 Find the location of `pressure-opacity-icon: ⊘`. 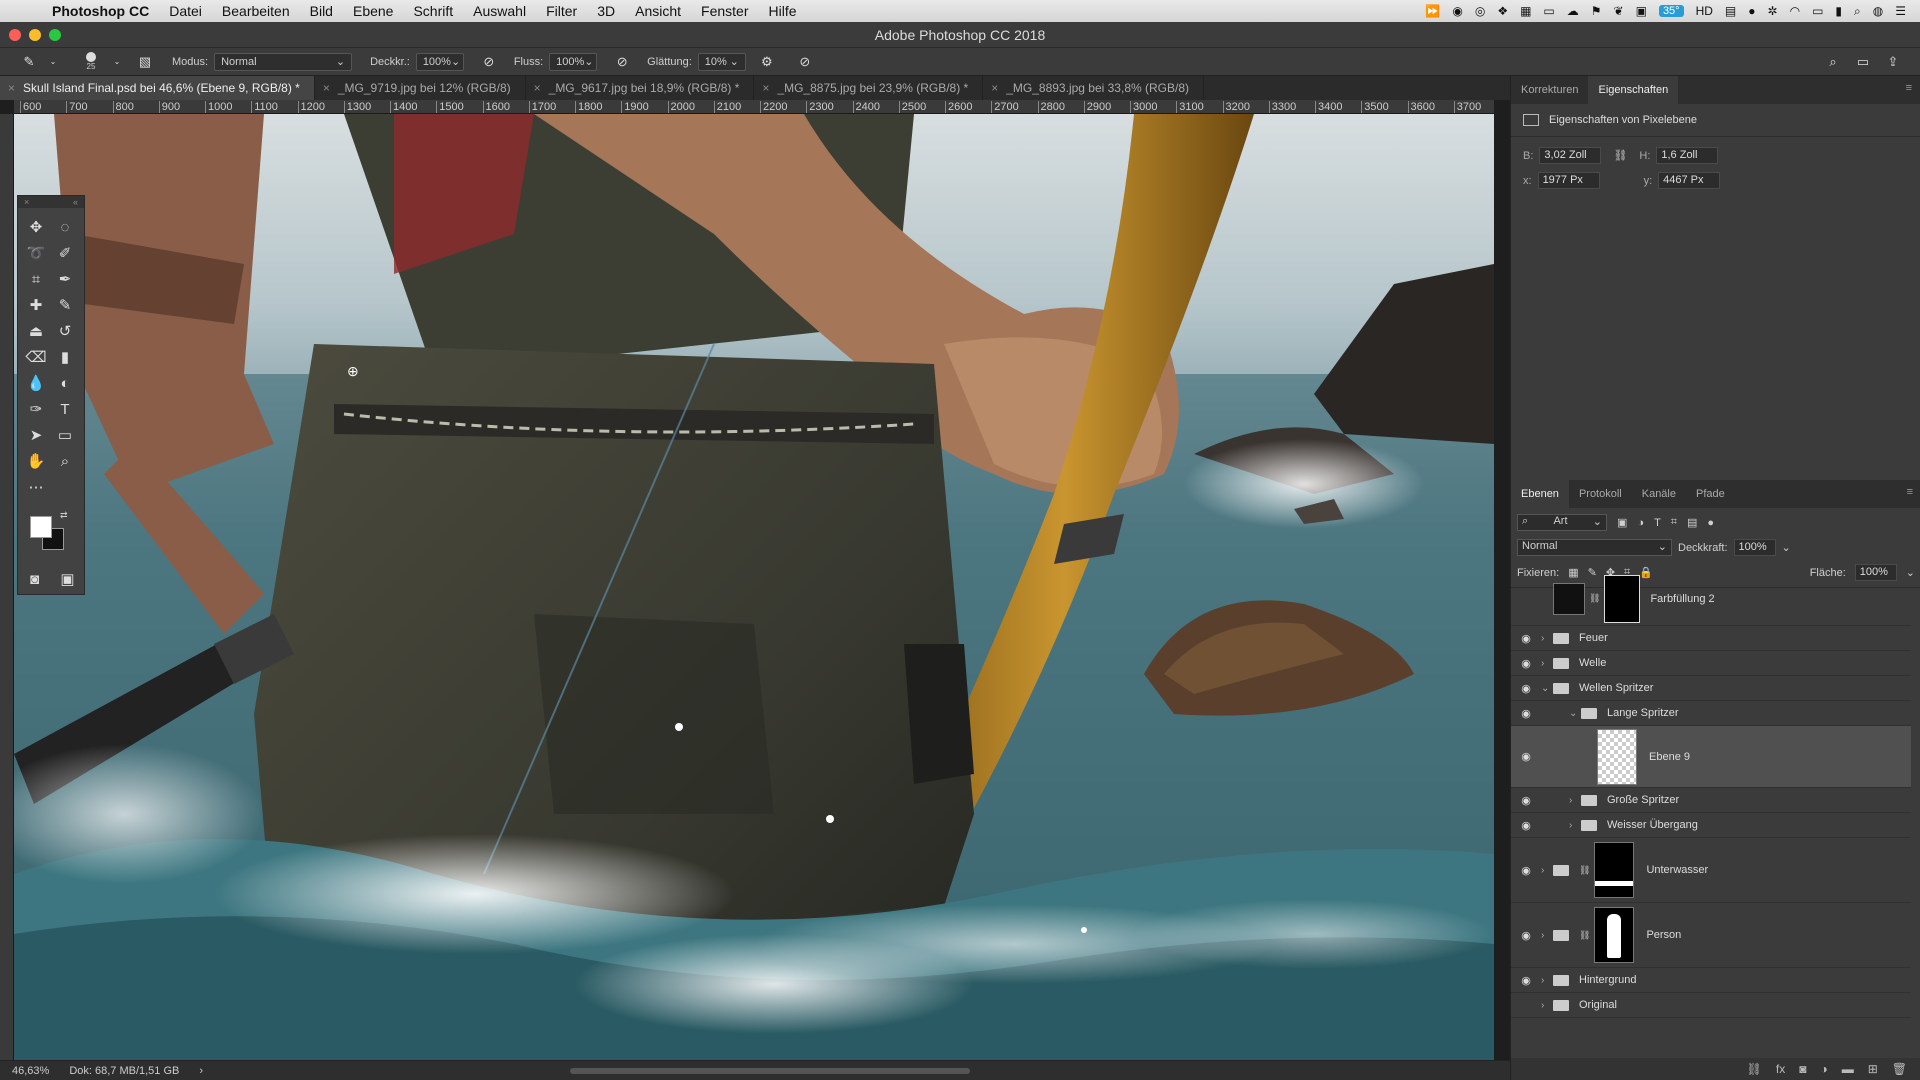

pressure-opacity-icon: ⊘ is located at coordinates (489, 62).